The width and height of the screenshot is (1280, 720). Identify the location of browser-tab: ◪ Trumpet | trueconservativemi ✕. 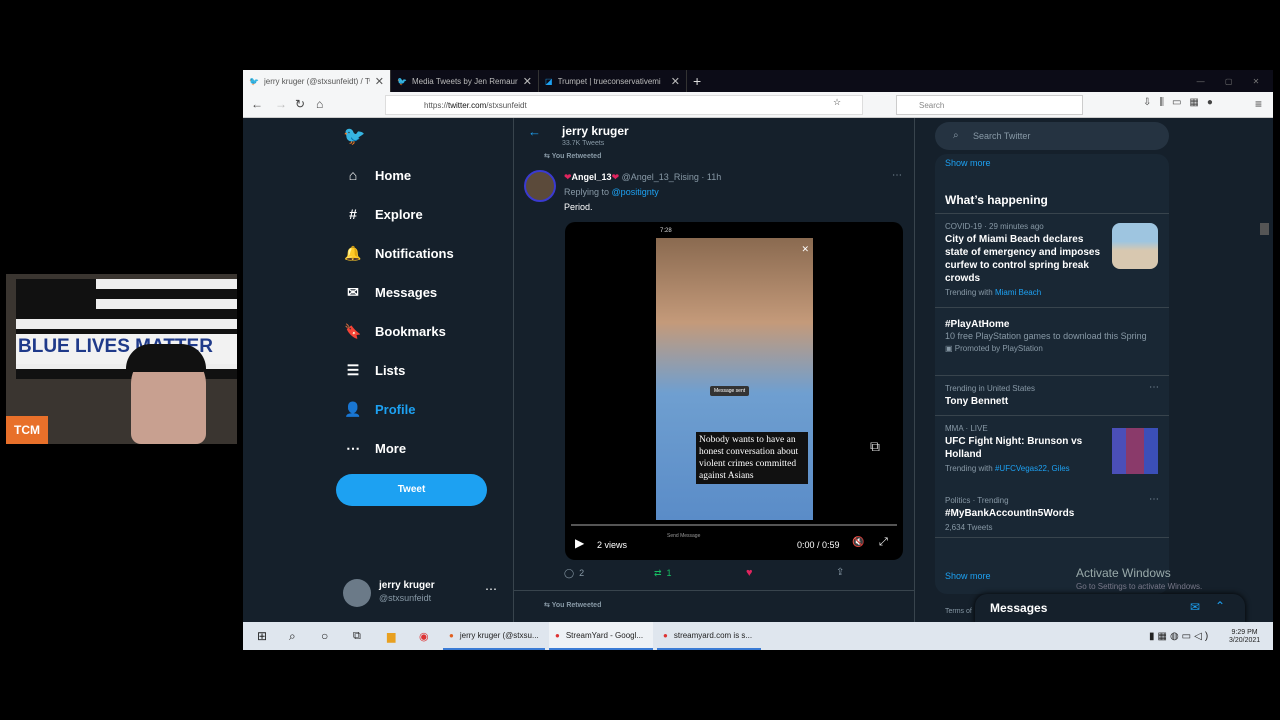
(613, 81).